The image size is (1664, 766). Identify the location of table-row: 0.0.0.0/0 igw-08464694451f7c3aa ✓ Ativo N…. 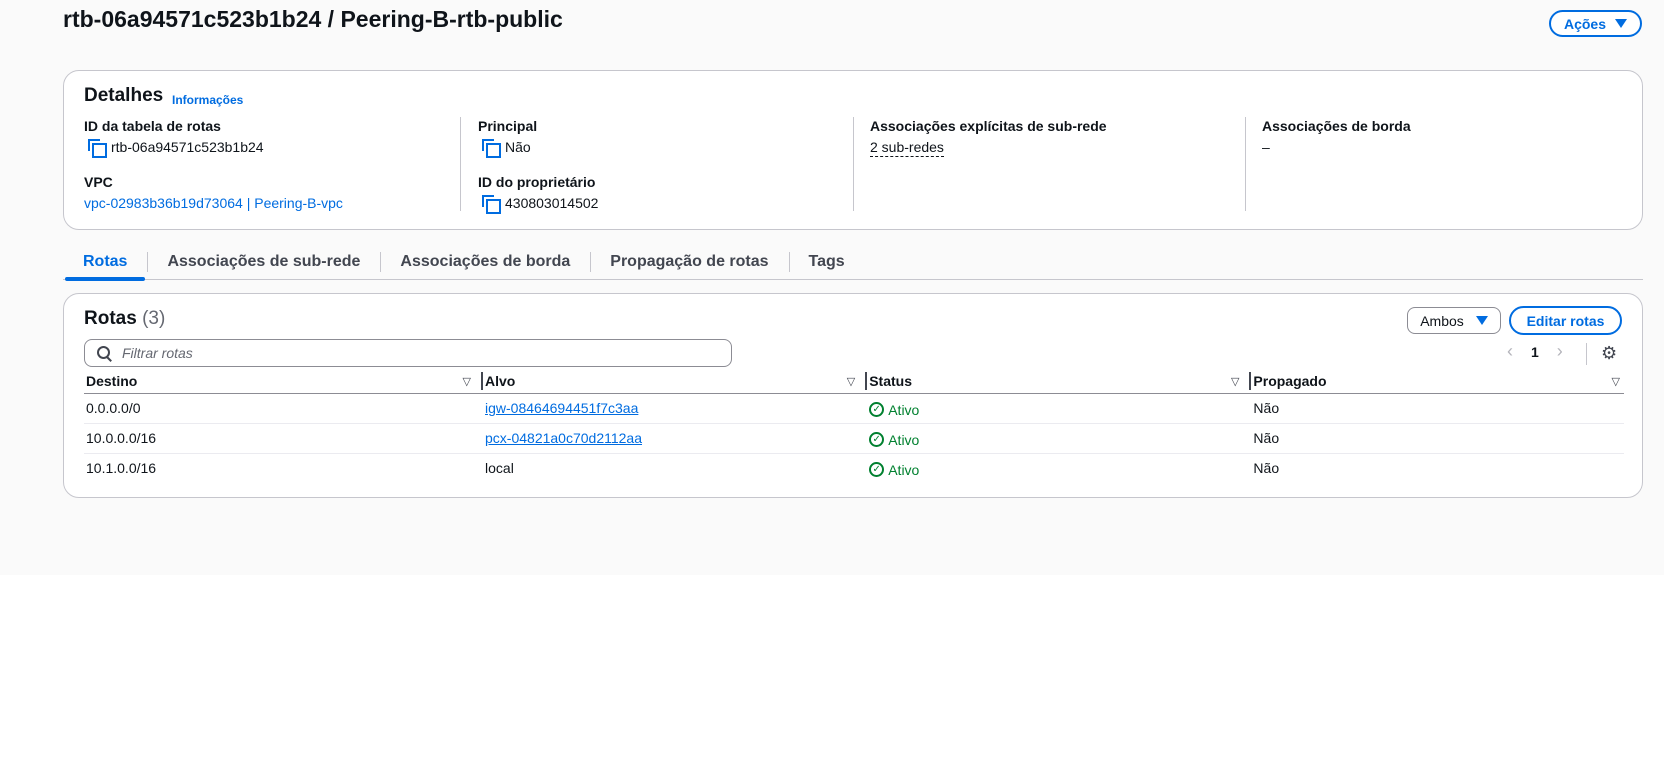
(854, 408).